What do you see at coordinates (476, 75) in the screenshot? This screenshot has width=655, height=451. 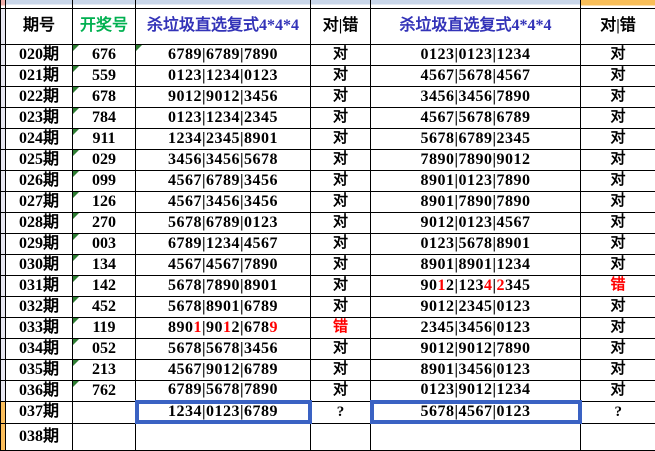 I see `cell-kill2: 4567|5678|4567` at bounding box center [476, 75].